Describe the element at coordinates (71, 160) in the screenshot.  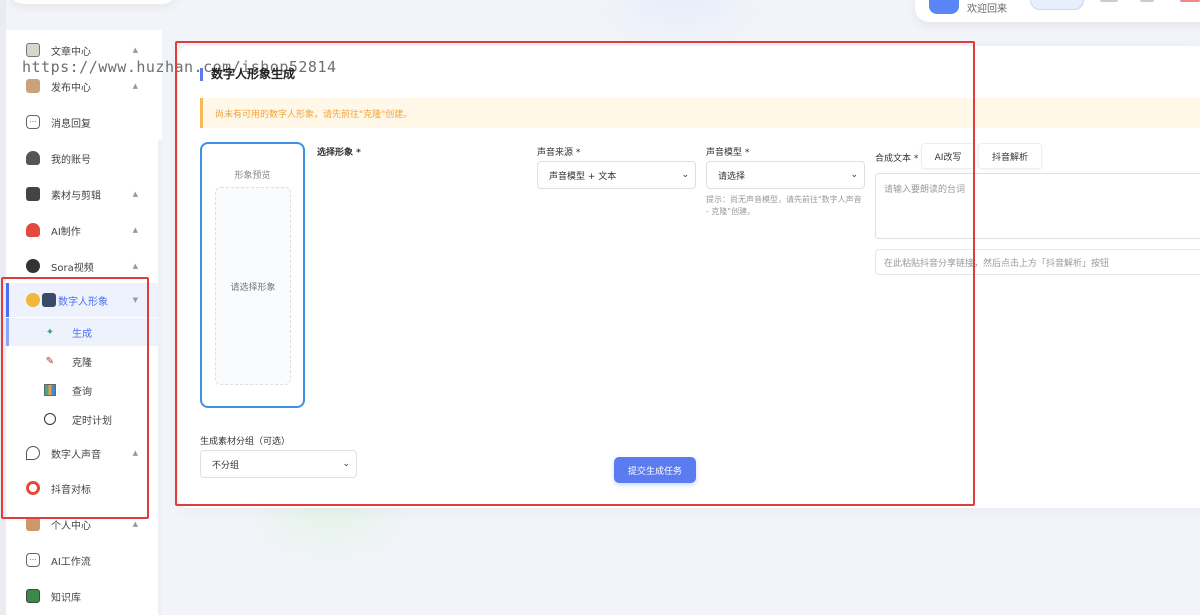
I see `sidebar-item-label: 我的账号` at that location.